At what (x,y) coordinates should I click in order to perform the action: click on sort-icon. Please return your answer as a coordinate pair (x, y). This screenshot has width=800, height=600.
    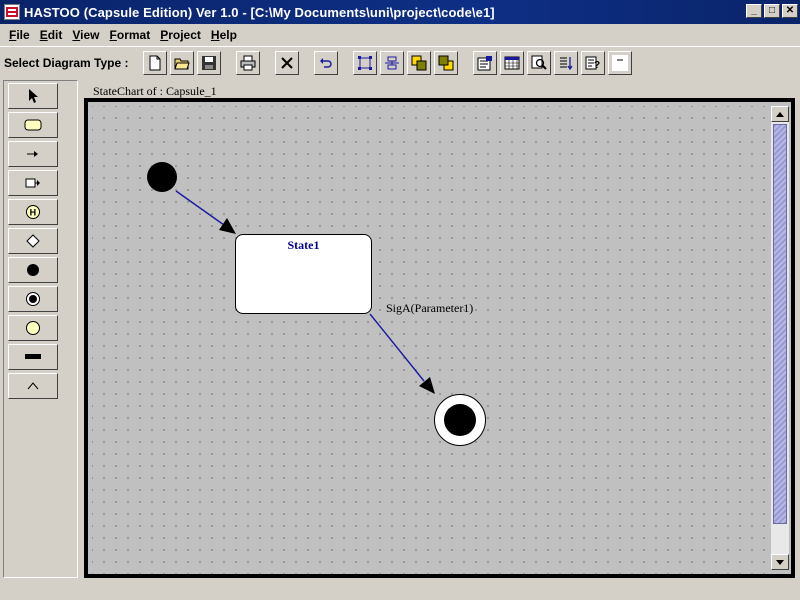
    Looking at the image, I should click on (566, 63).